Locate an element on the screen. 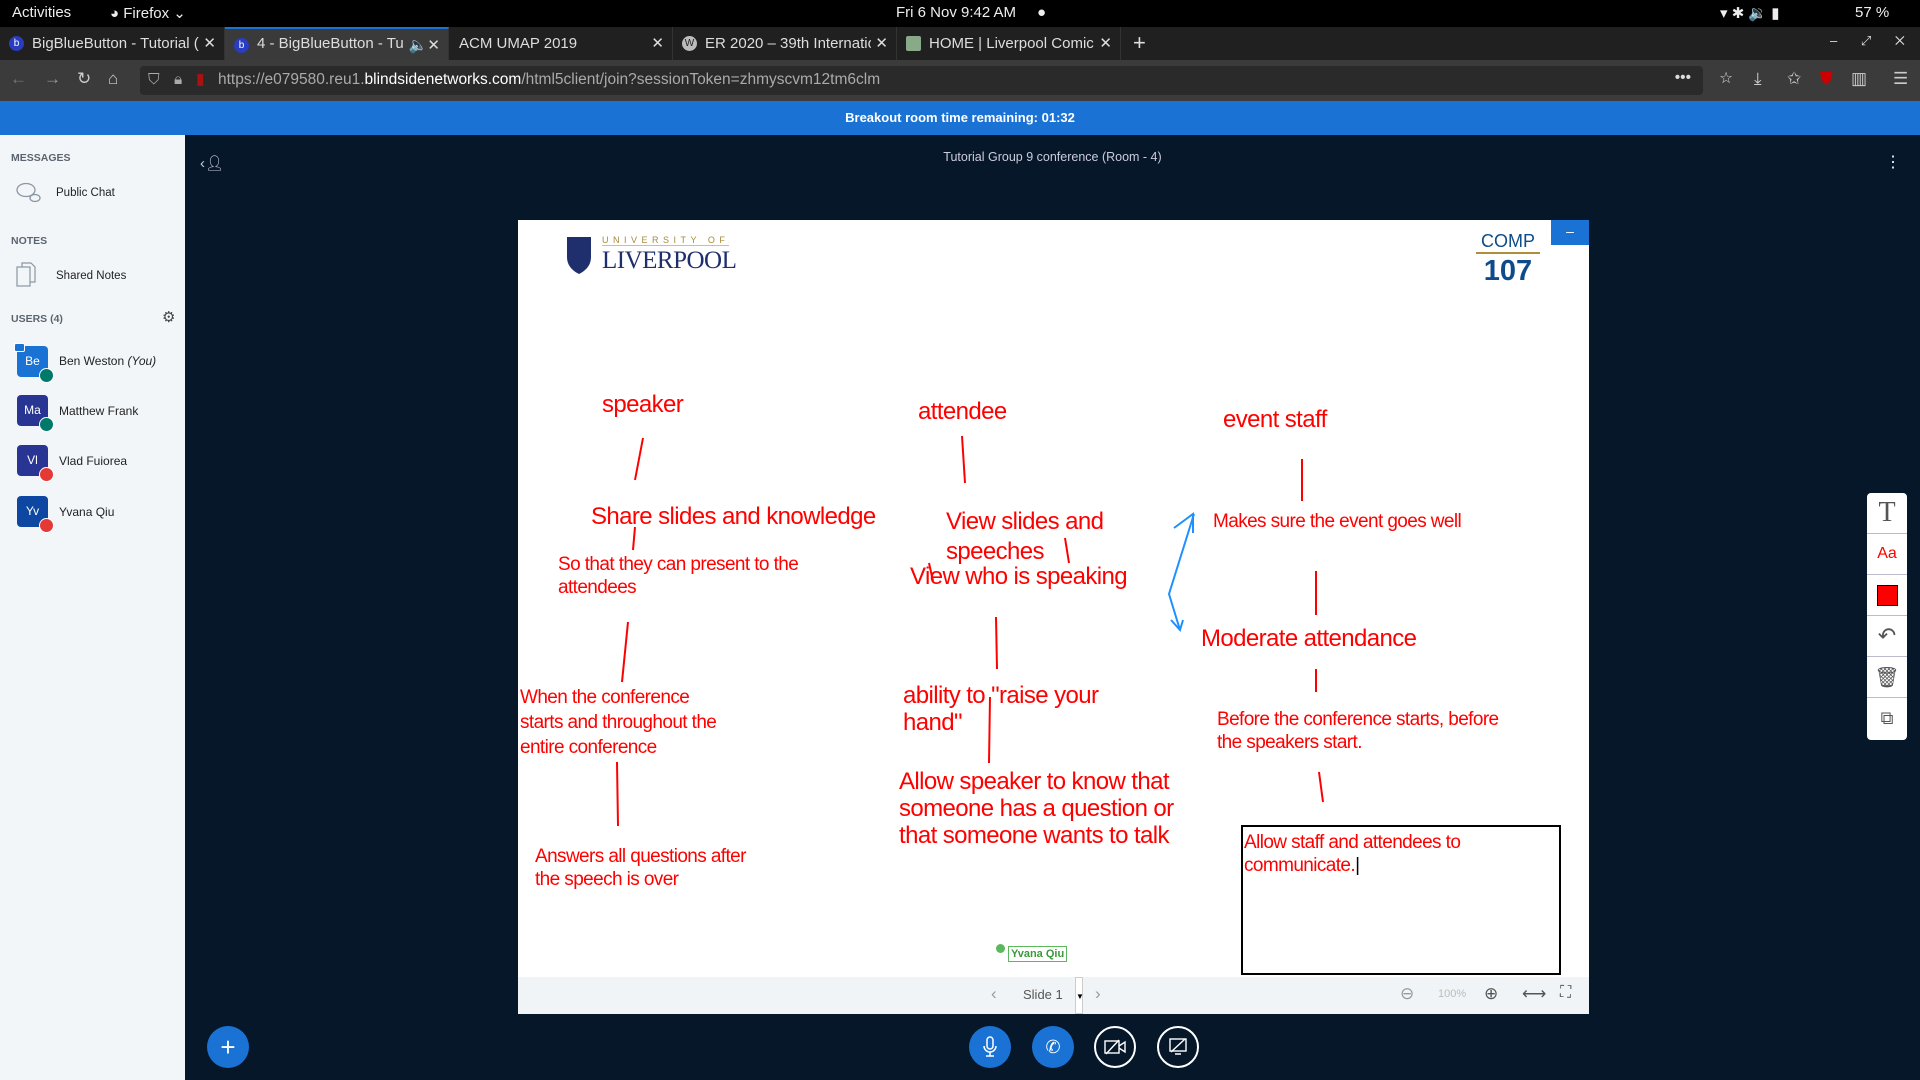 This screenshot has width=1920, height=1080. url-prefix: https://e079580.reu1. is located at coordinates (291, 79).